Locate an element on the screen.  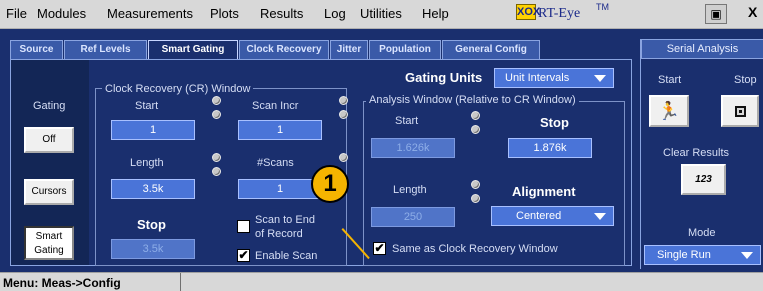
stop-label: Stop is located at coordinates (745, 80).